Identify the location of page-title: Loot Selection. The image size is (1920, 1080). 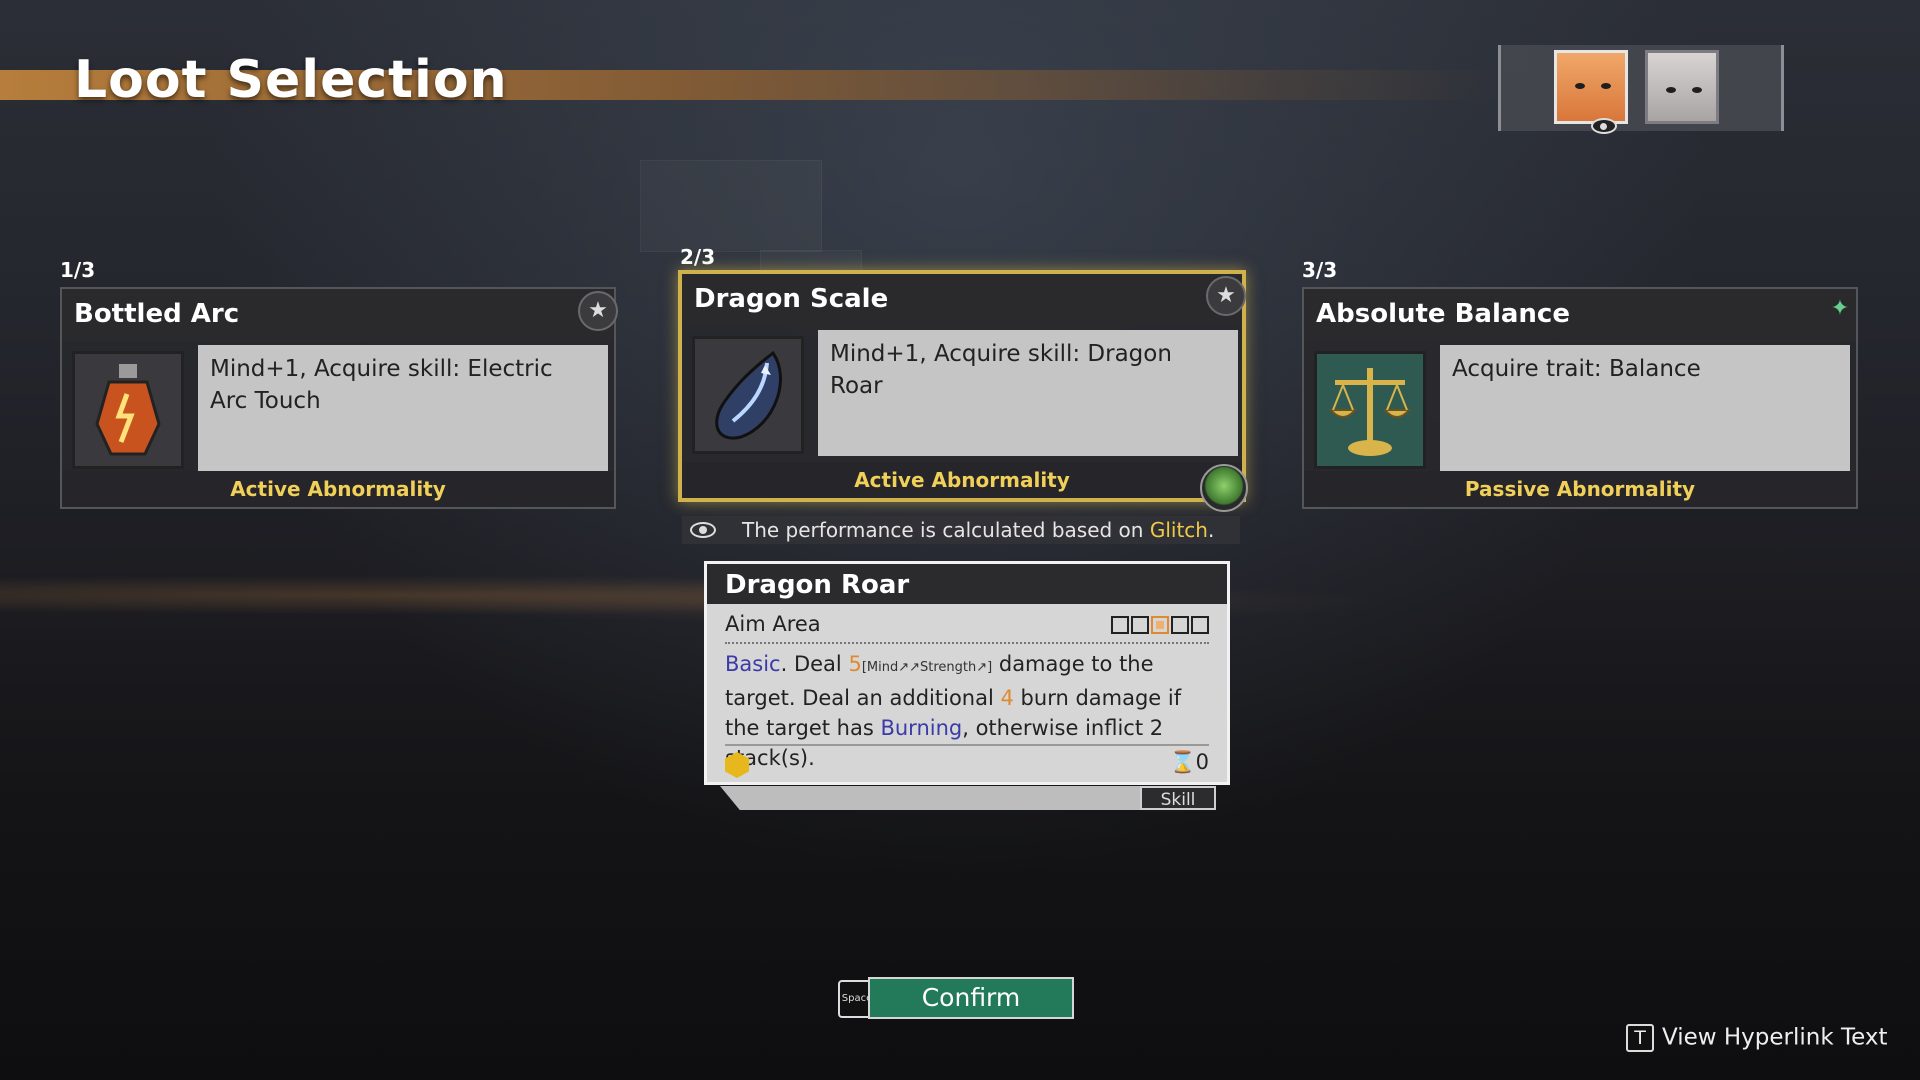
(291, 80).